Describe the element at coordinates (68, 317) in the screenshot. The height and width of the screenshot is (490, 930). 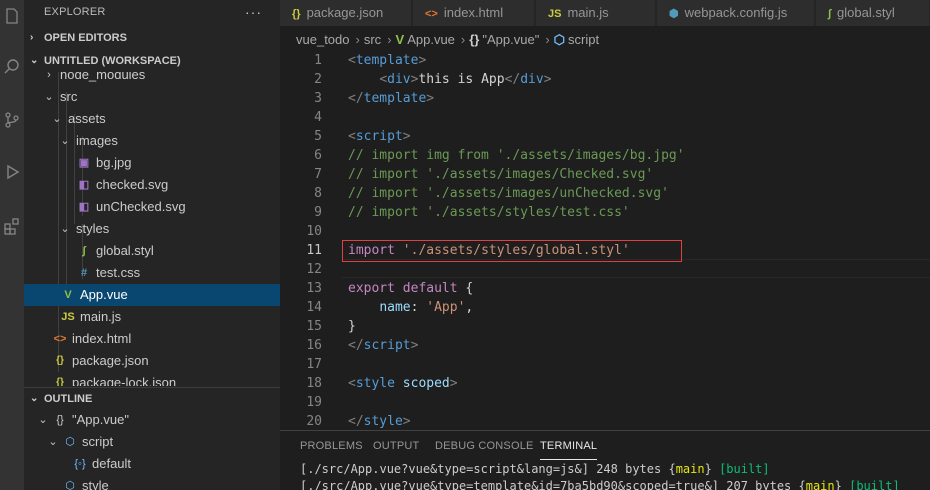
I see `js-file-icon: JS` at that location.